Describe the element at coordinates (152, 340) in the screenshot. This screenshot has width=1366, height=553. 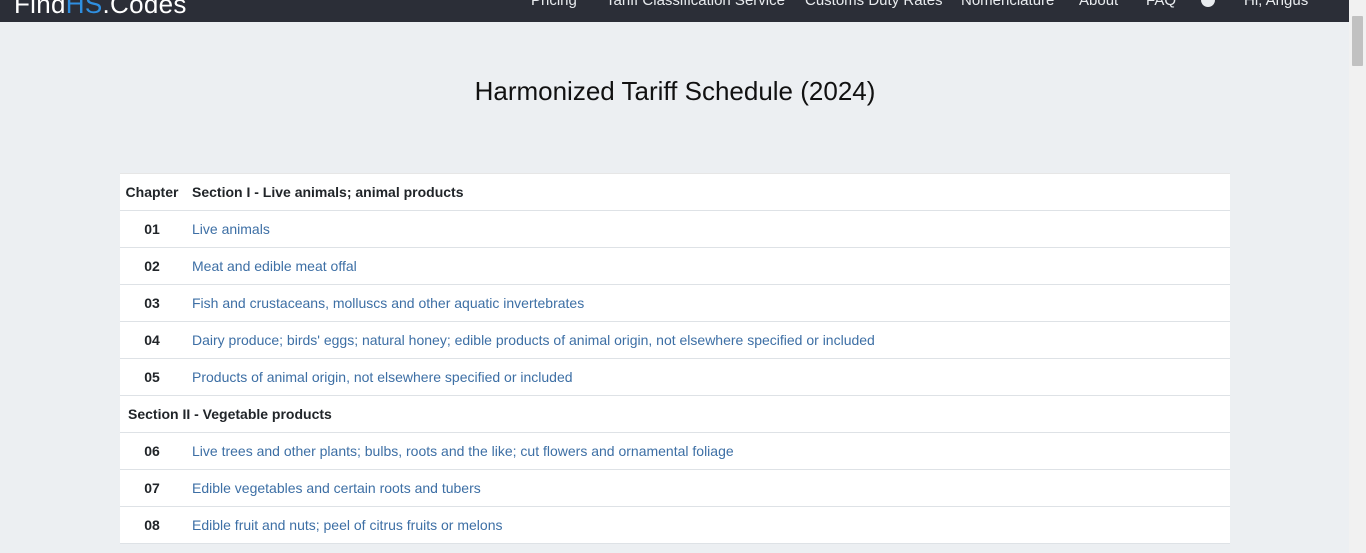
I see `chapter-code: 04` at that location.